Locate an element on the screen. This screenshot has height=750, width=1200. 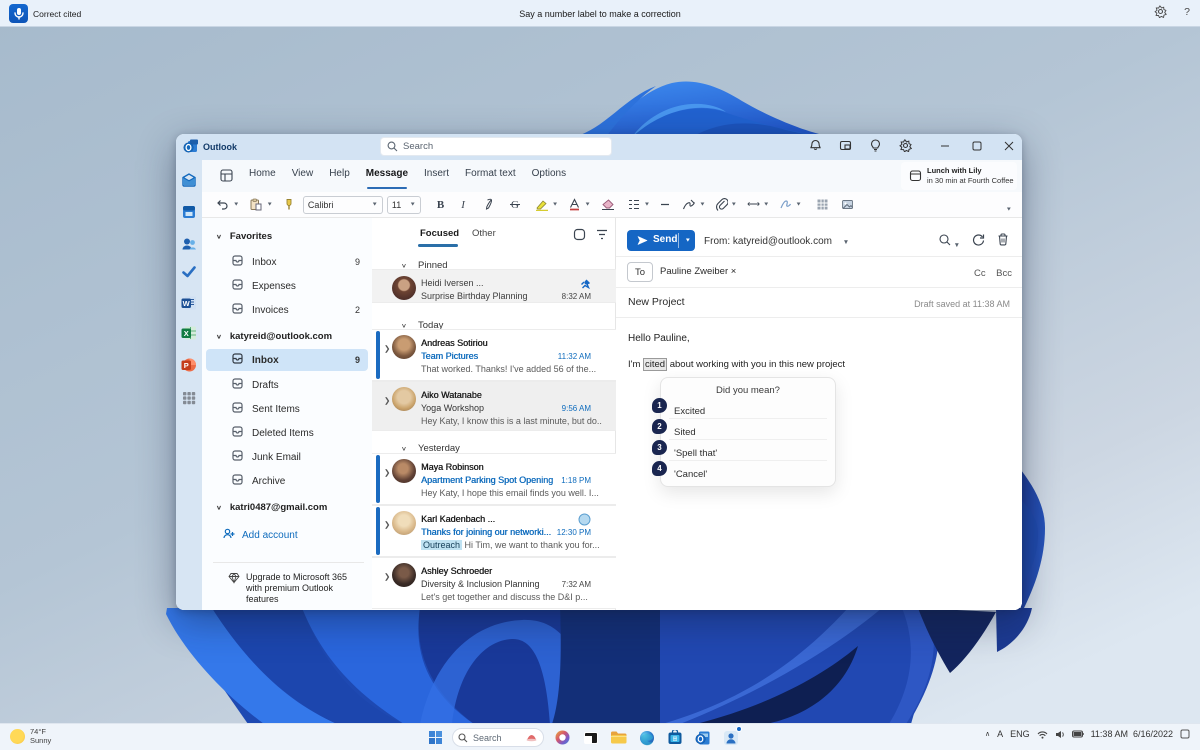
svg-text: P is located at coordinates (186, 365).